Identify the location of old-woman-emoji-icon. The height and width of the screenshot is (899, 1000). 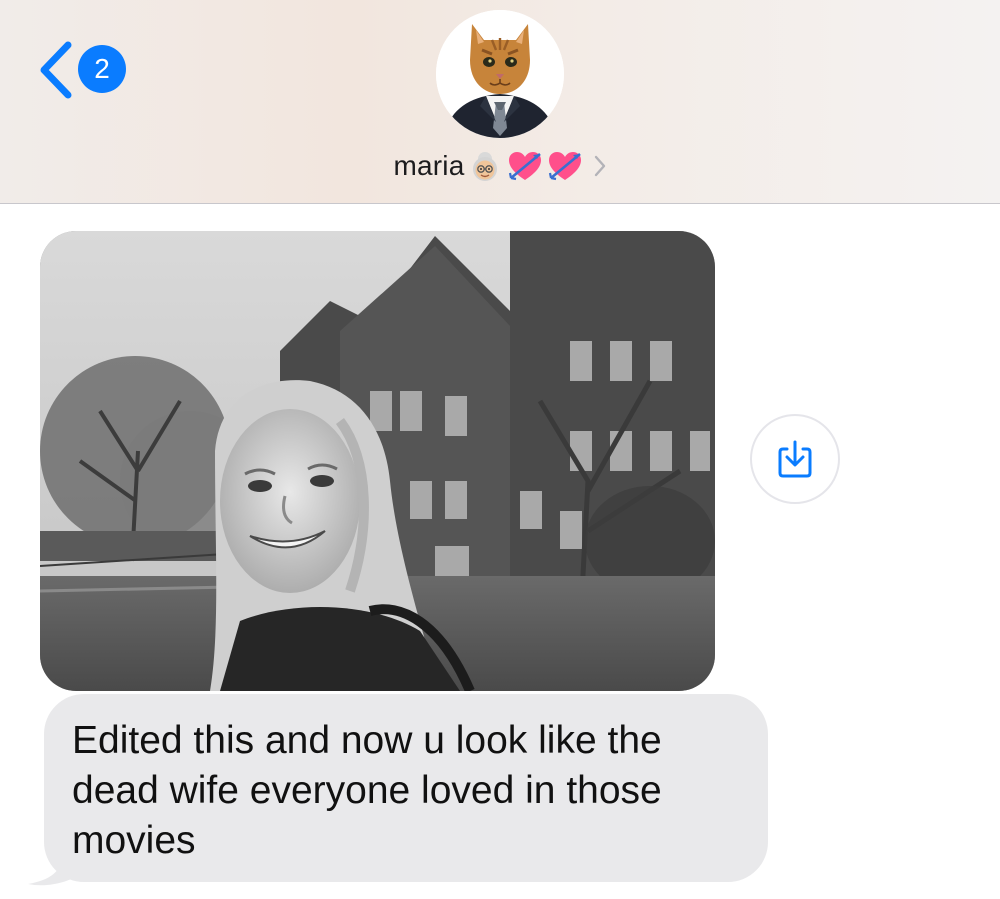
(484, 166).